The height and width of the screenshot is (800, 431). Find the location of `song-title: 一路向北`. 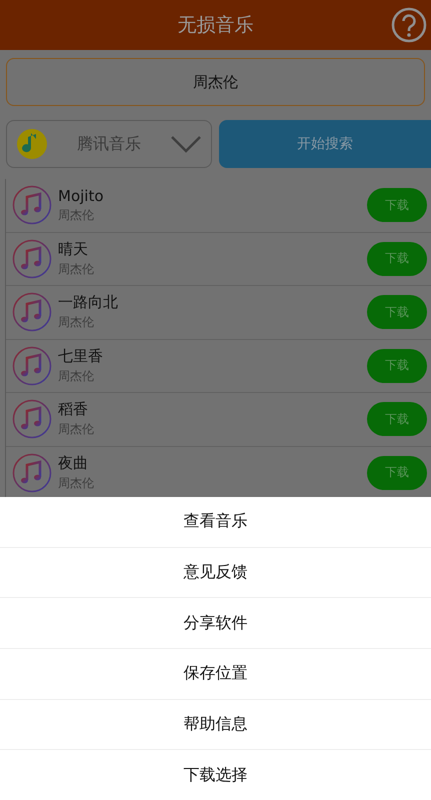

song-title: 一路向北 is located at coordinates (88, 302).